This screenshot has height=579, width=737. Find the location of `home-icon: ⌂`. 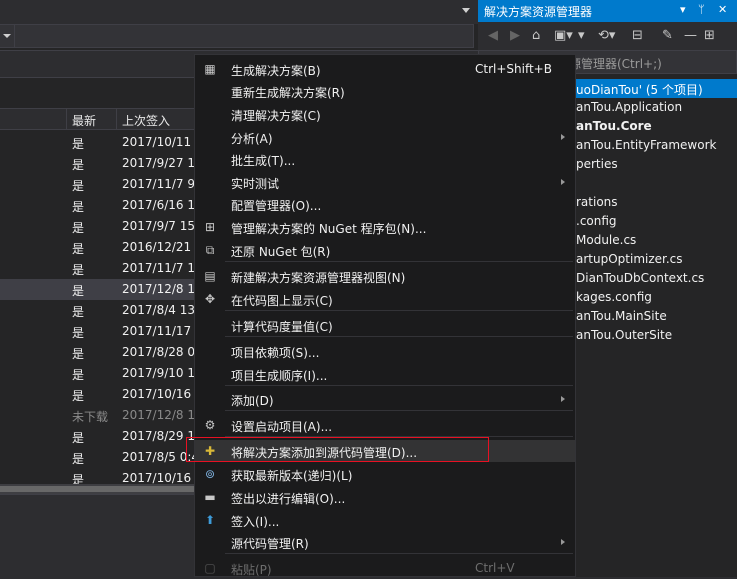

home-icon: ⌂ is located at coordinates (536, 36).